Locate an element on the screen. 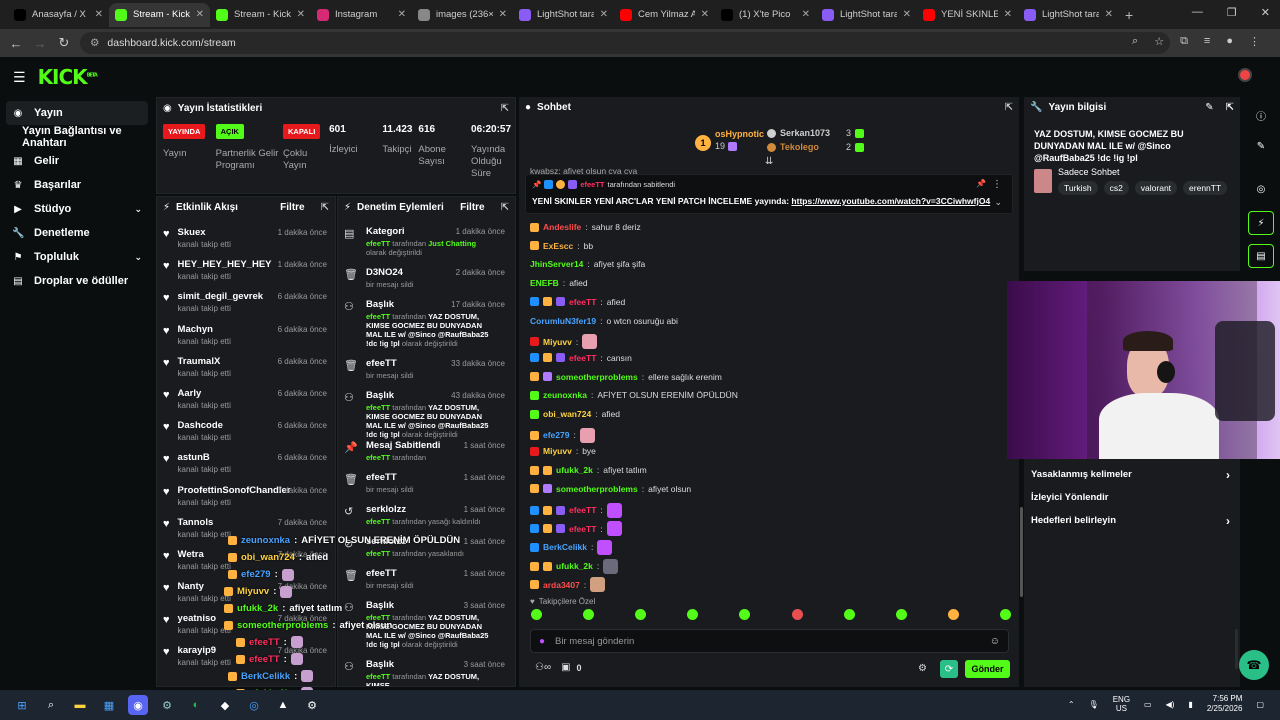 The image size is (1280, 720). category-thumbnail is located at coordinates (1043, 181).